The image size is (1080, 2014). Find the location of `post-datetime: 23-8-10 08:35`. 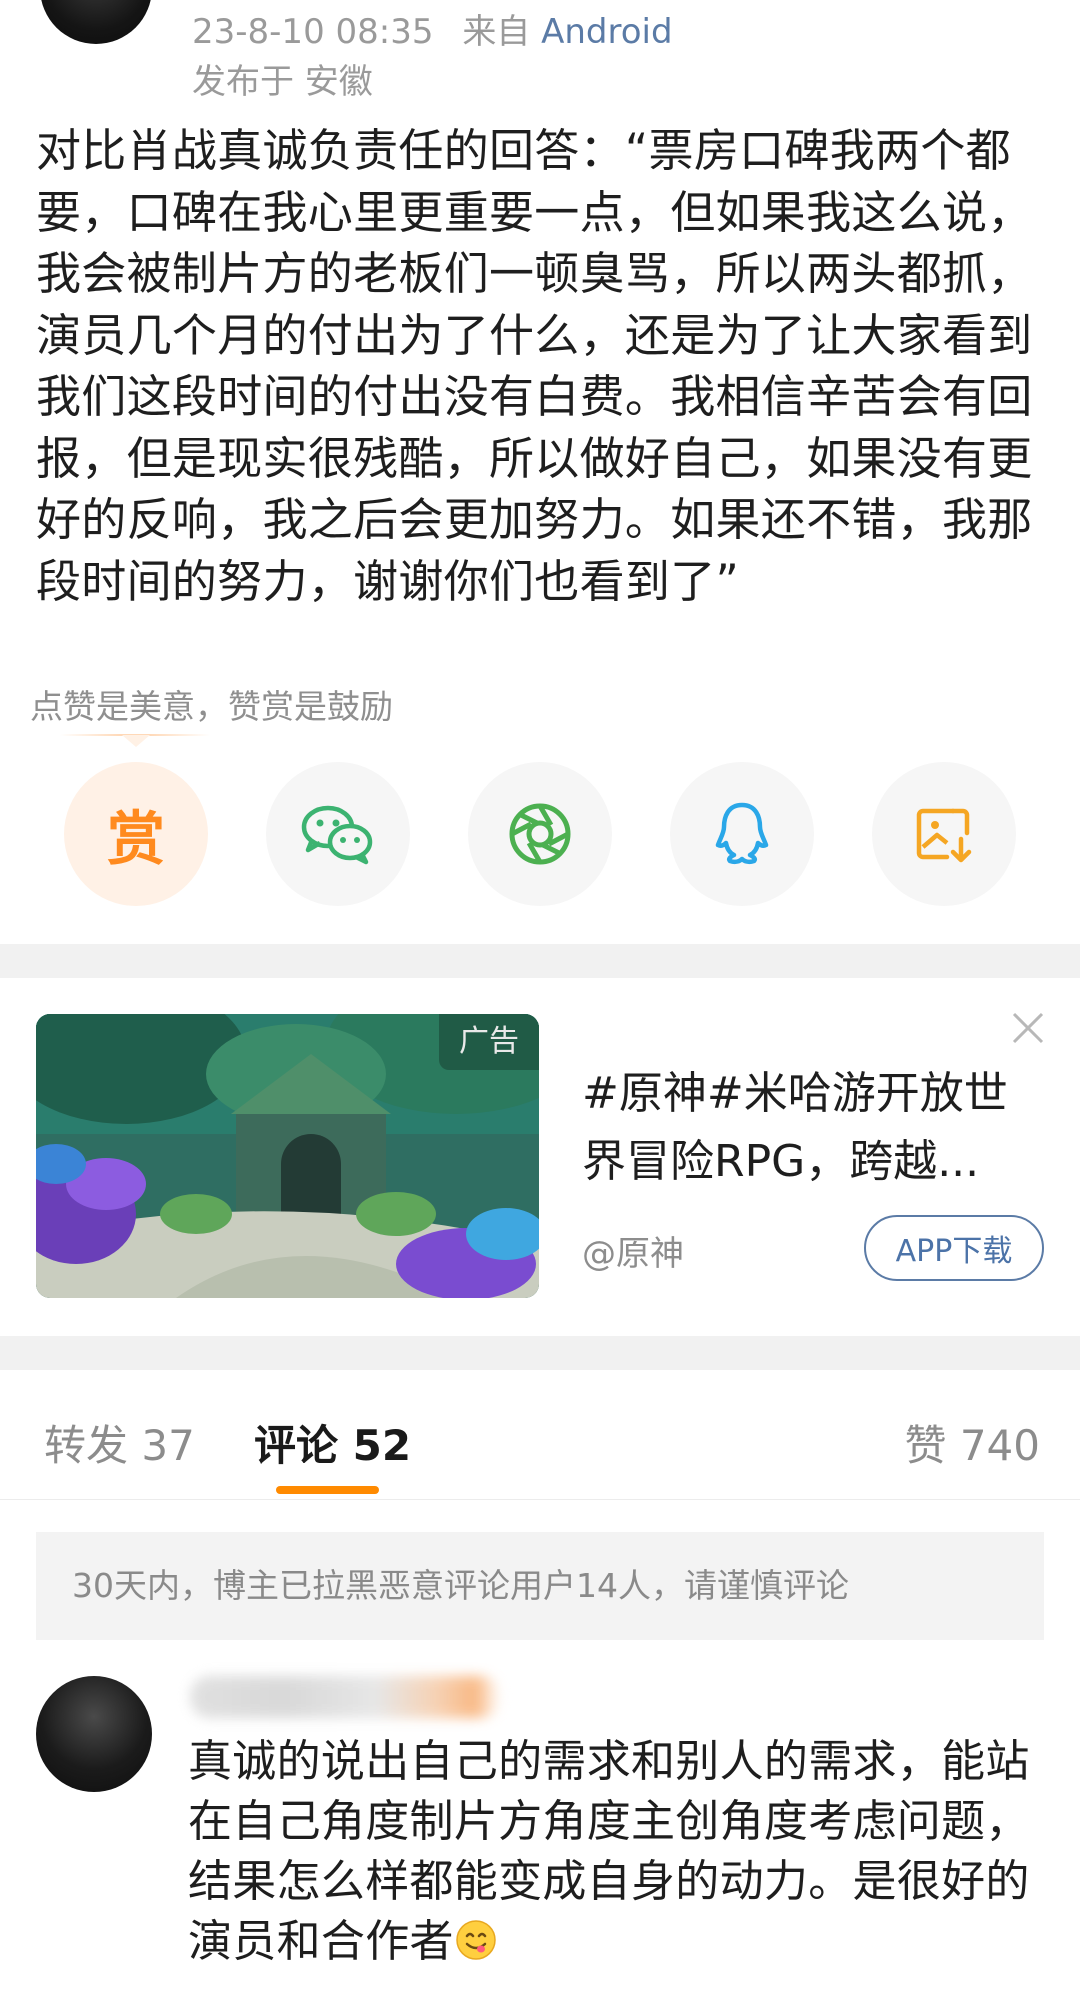

post-datetime: 23-8-10 08:35 is located at coordinates (313, 32).